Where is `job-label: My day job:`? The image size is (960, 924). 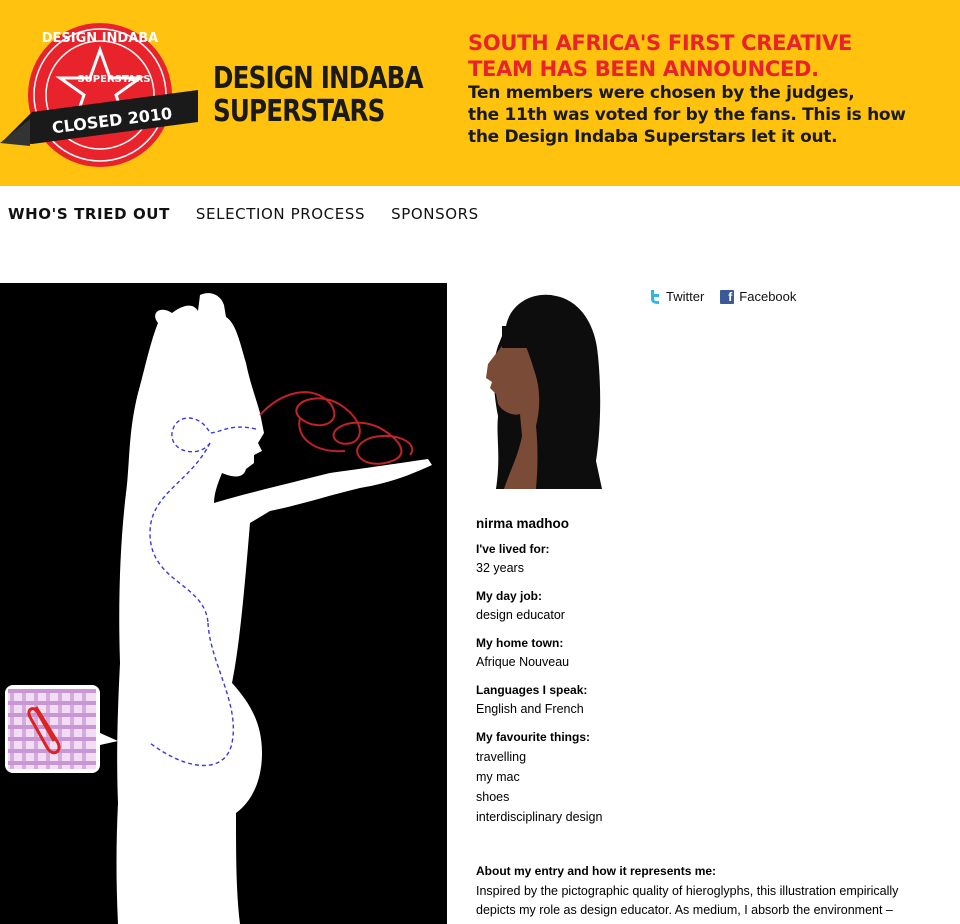 job-label: My day job: is located at coordinates (509, 596).